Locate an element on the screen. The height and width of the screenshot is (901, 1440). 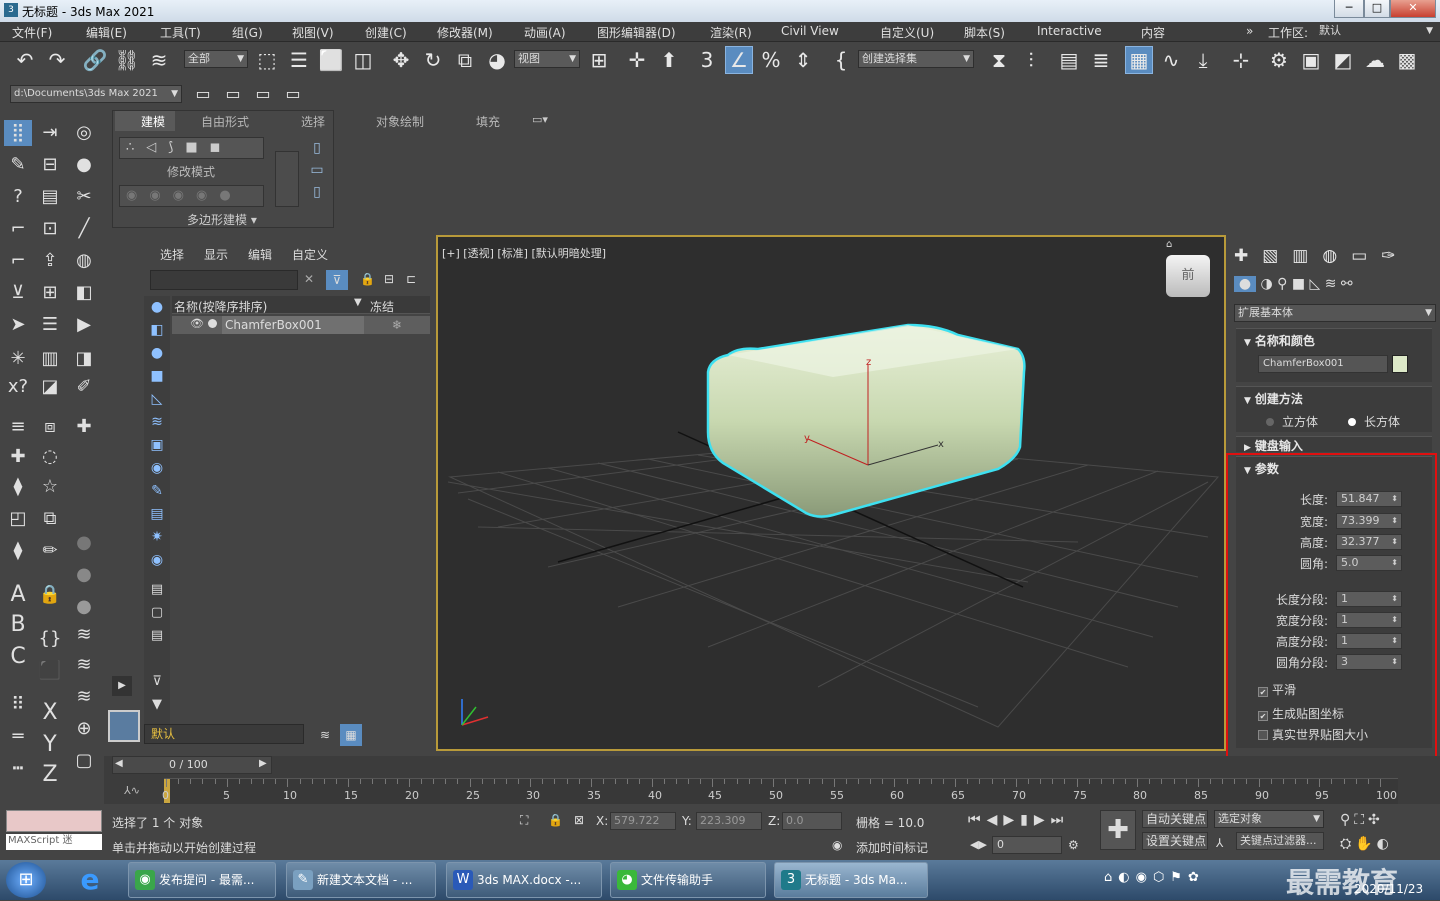
viewcube-icon: 前 is located at coordinates (1188, 276).